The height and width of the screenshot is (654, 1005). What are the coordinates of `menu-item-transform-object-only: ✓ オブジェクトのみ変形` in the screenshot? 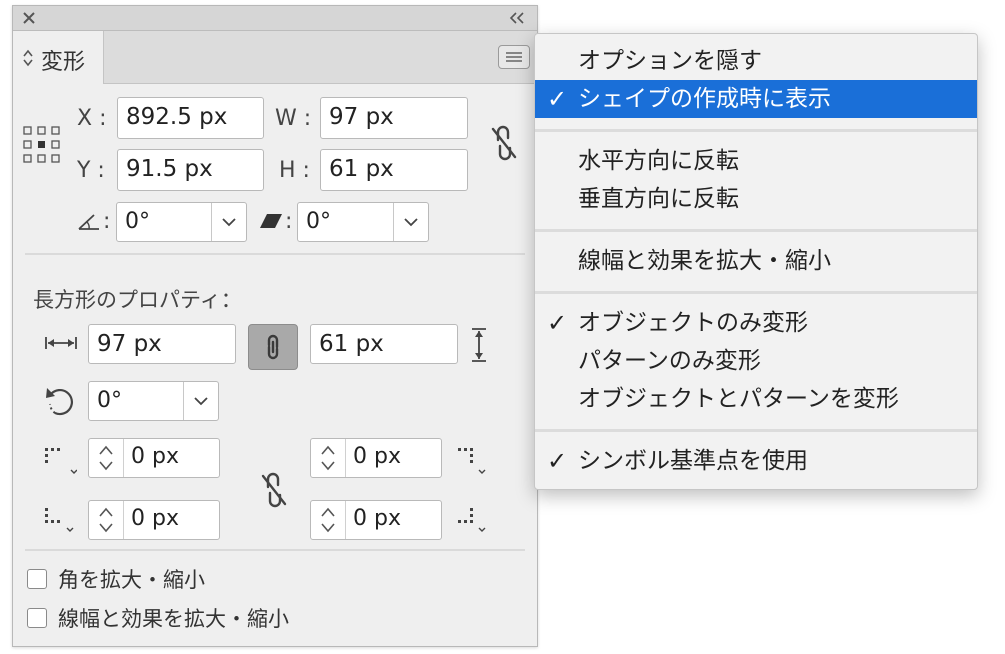 It's located at (756, 323).